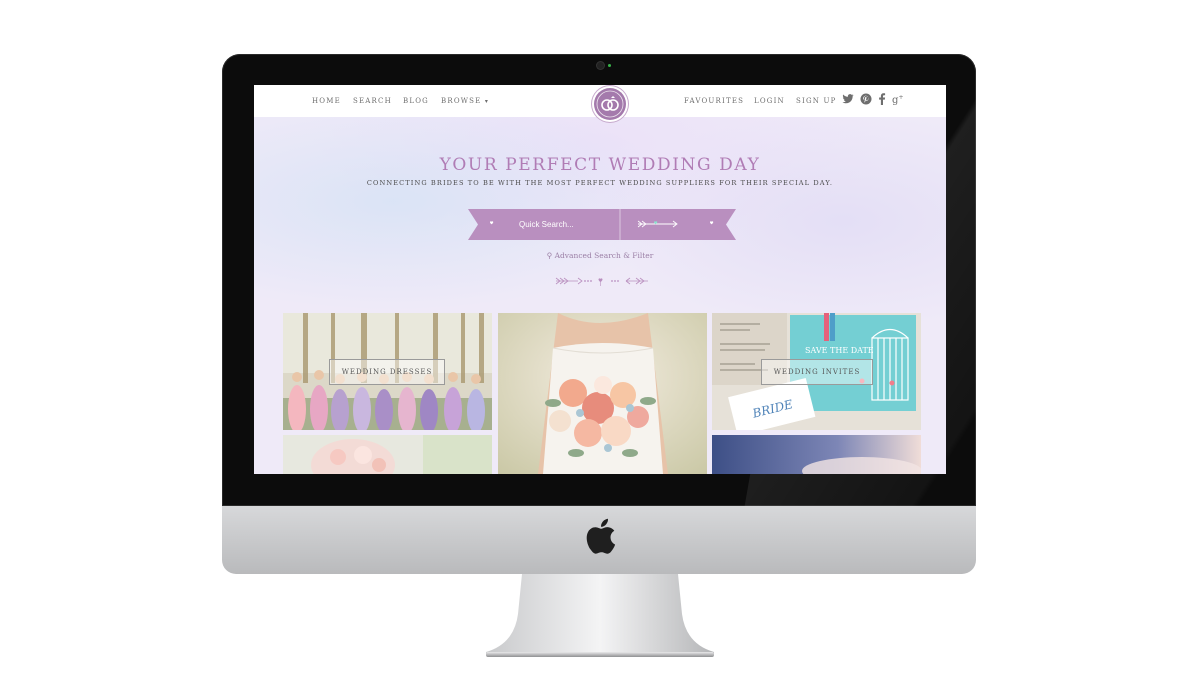 The image size is (1200, 686). What do you see at coordinates (602, 224) in the screenshot?
I see `quick-search-banner` at bounding box center [602, 224].